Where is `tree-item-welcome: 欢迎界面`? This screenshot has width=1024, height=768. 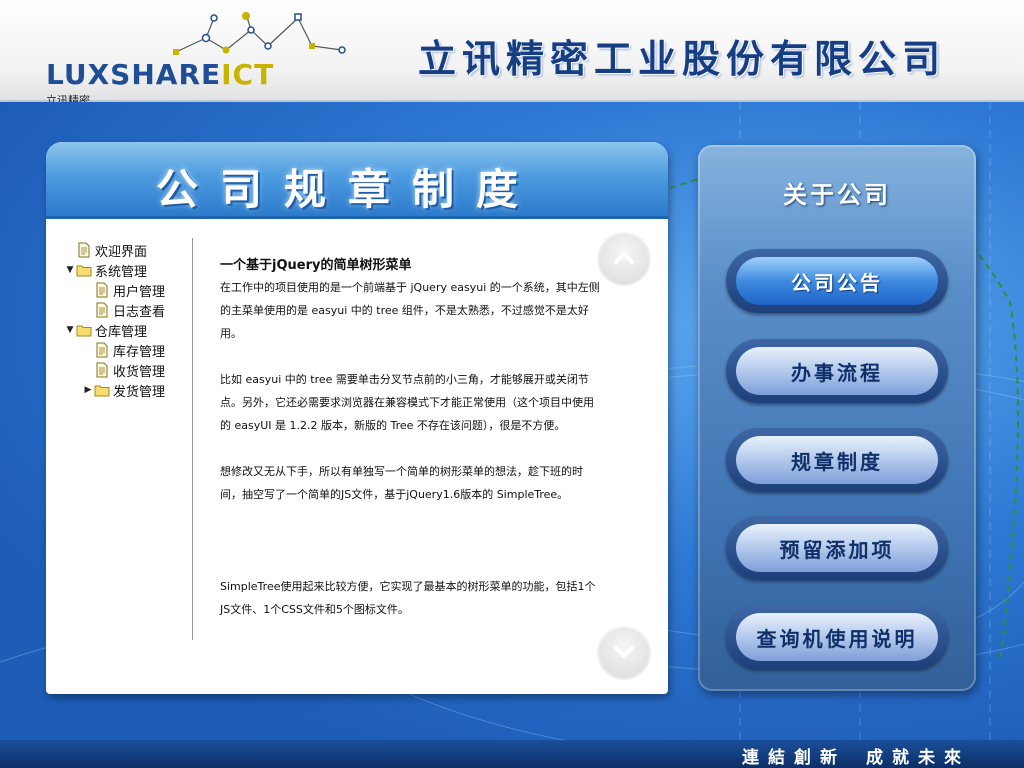
tree-item-welcome: 欢迎界面 is located at coordinates (128, 250).